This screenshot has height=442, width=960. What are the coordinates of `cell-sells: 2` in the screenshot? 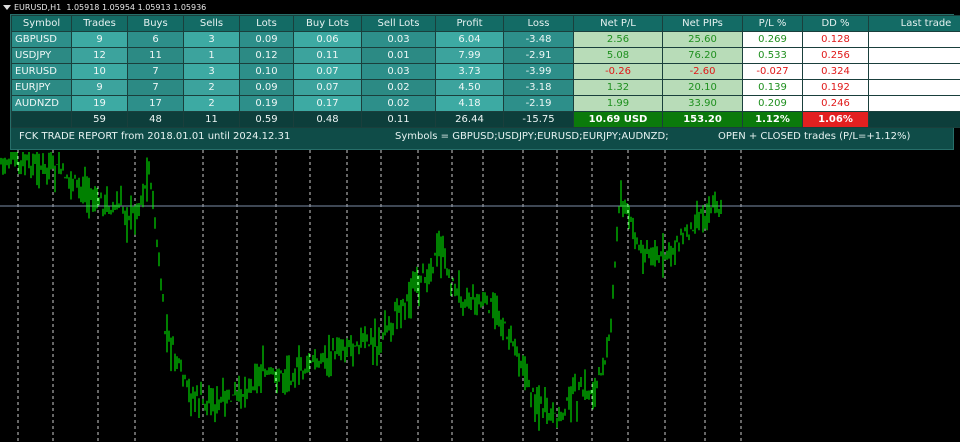 It's located at (211, 103).